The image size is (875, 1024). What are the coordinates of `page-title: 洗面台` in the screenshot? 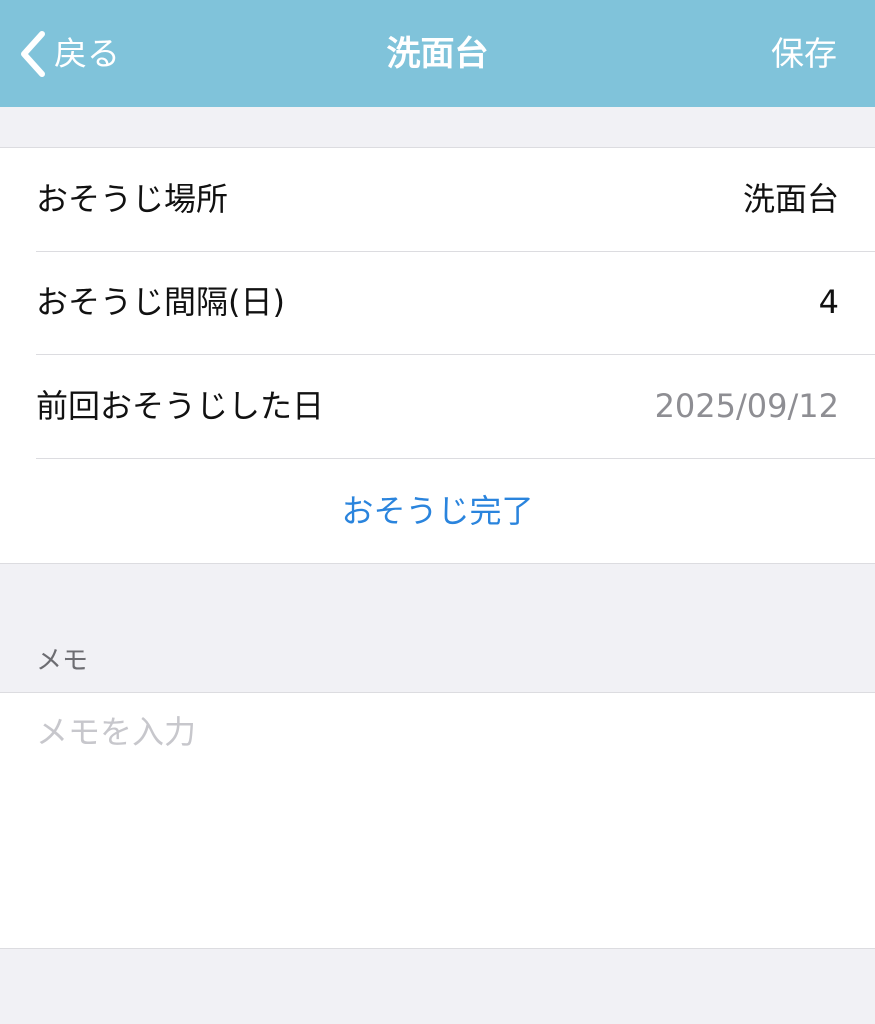 It's located at (437, 54).